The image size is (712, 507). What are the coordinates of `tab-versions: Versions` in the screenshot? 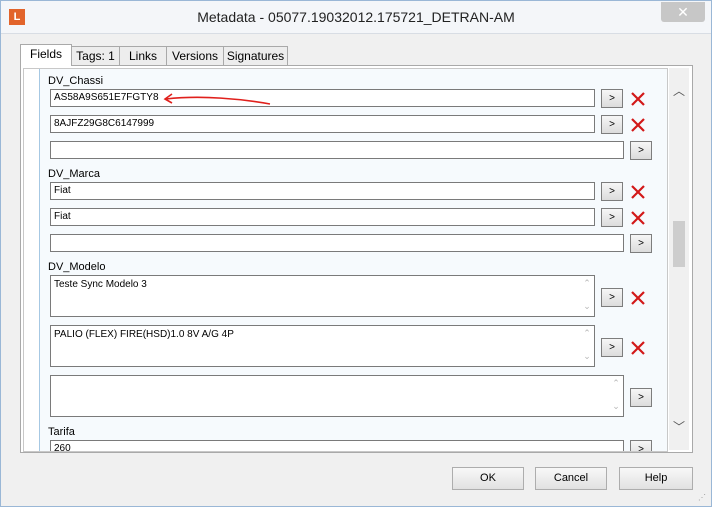 It's located at (195, 55).